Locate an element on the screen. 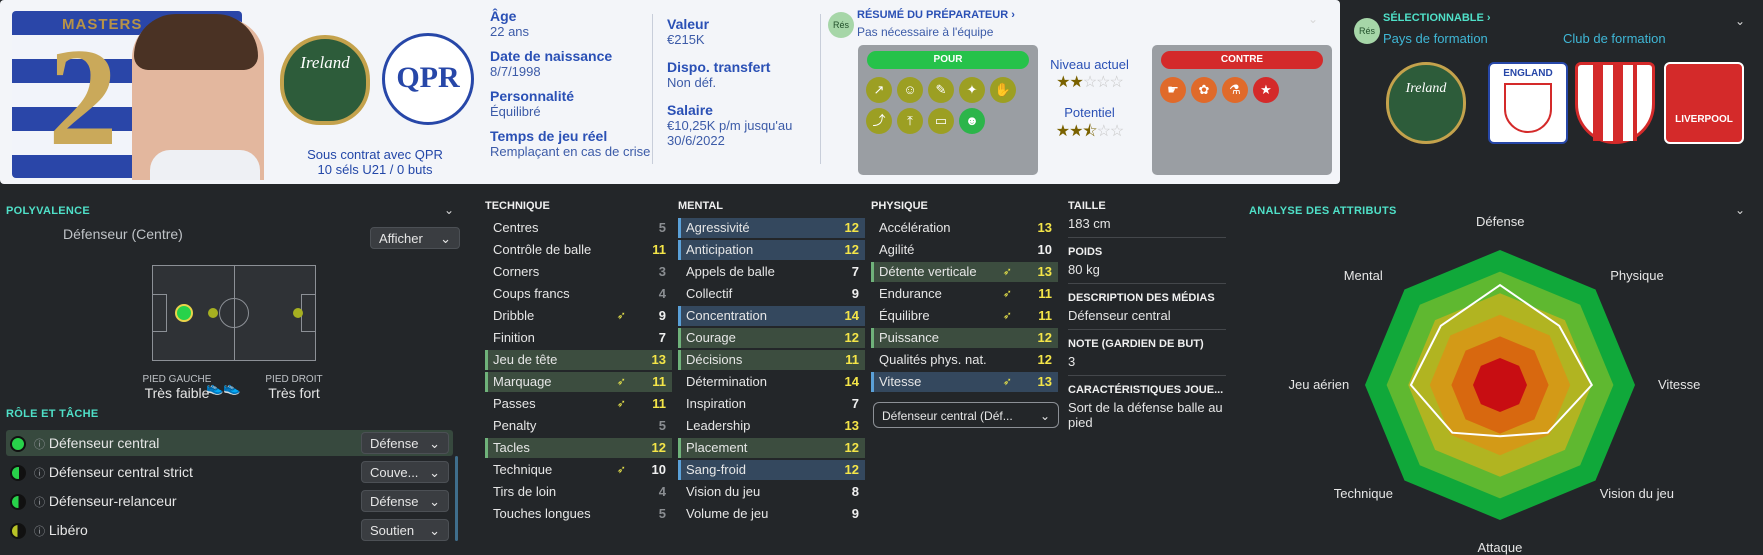  attribute-name: Puissance is located at coordinates (909, 337).